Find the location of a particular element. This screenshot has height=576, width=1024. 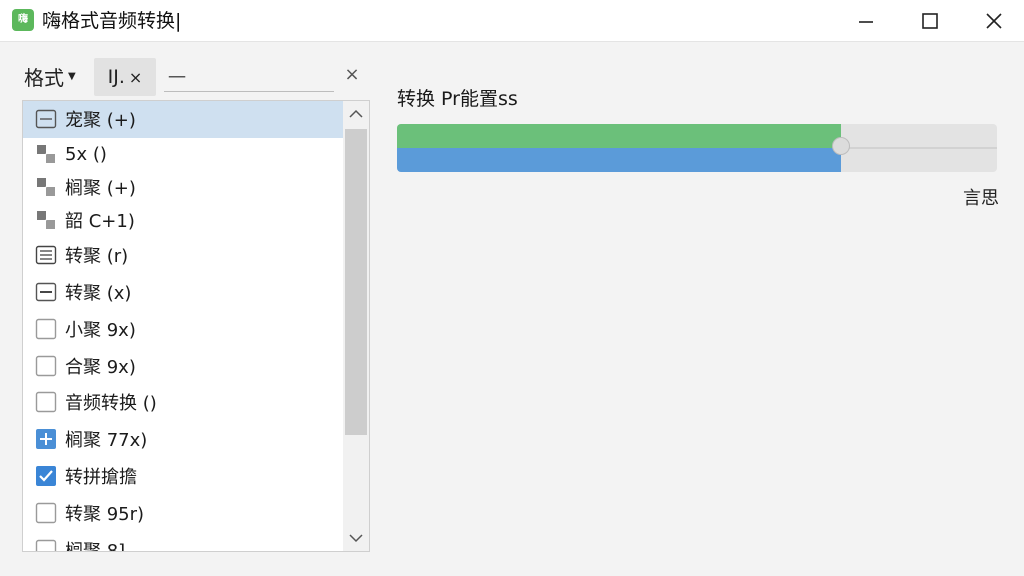

list-item: 转聚 95r) is located at coordinates (183, 512).